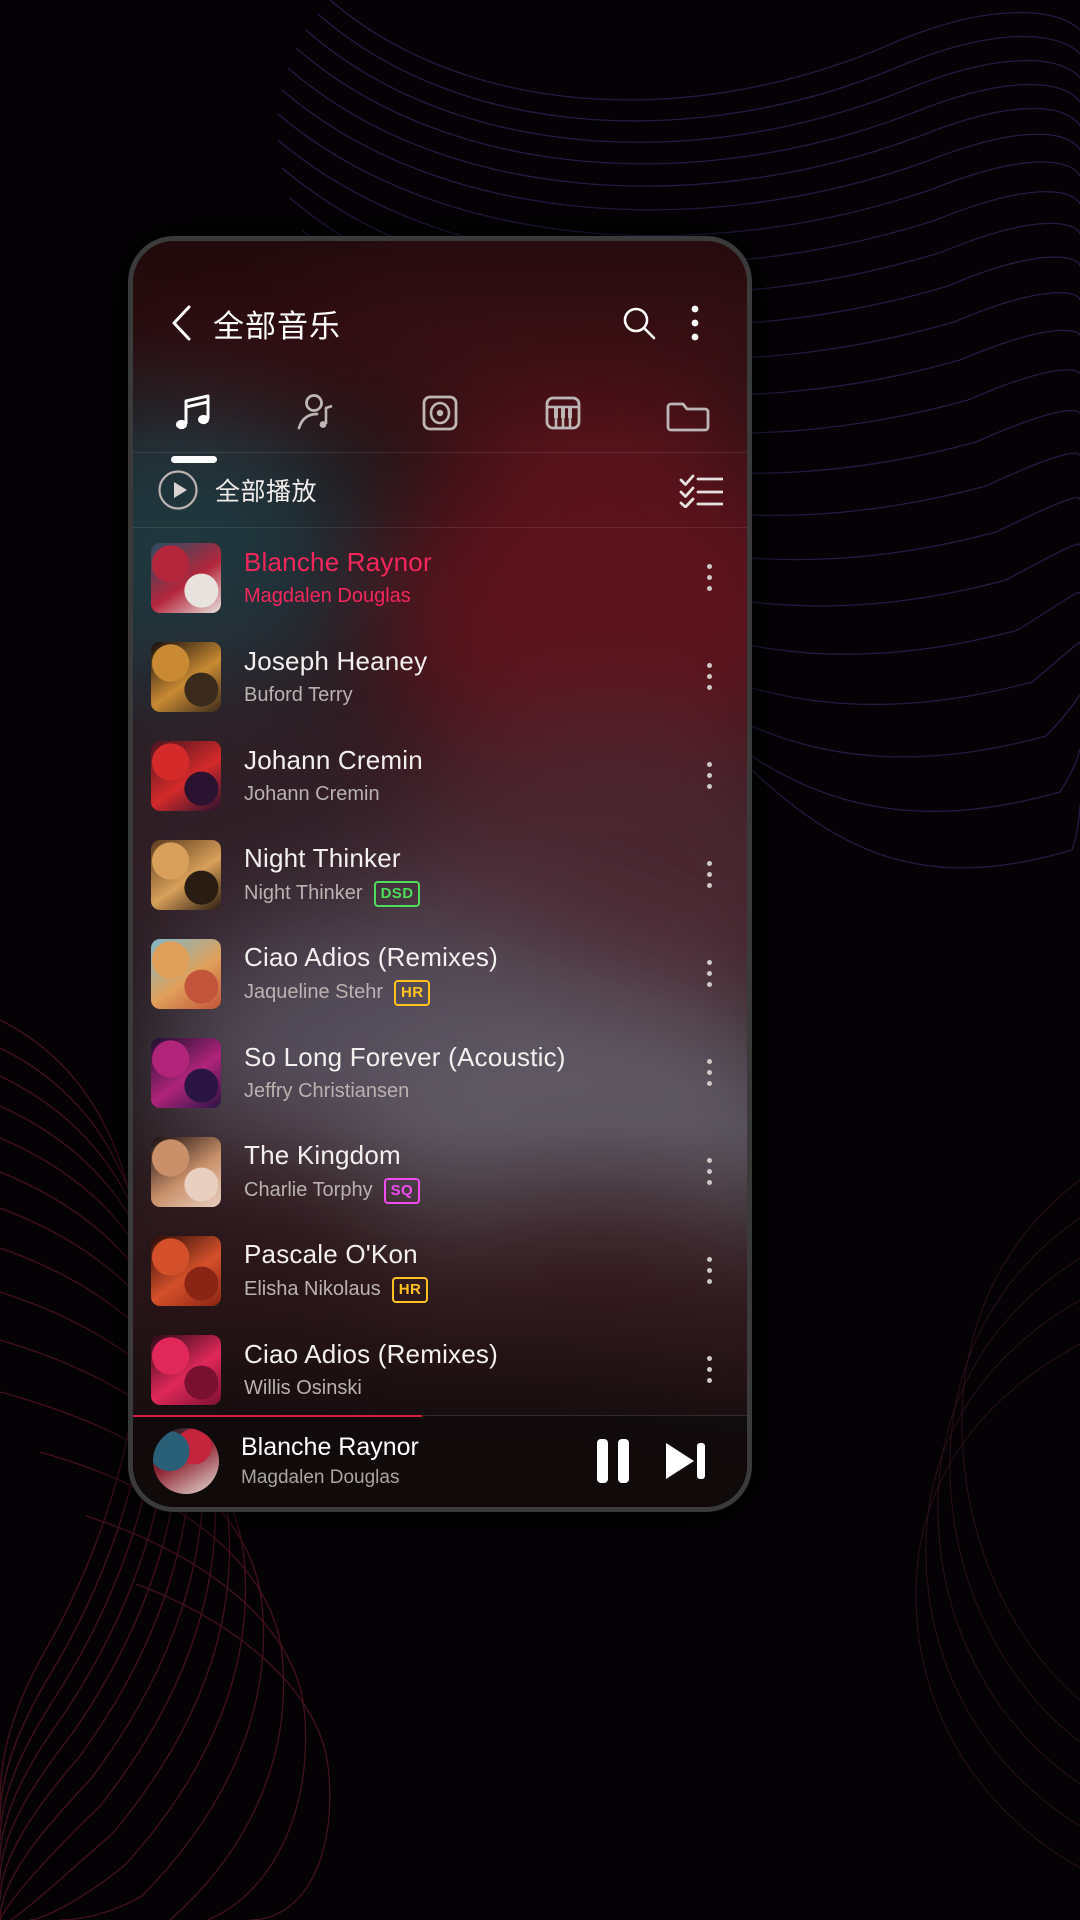 The width and height of the screenshot is (1080, 1920). What do you see at coordinates (462, 695) in the screenshot?
I see `song-artist-row: Buford Terry` at bounding box center [462, 695].